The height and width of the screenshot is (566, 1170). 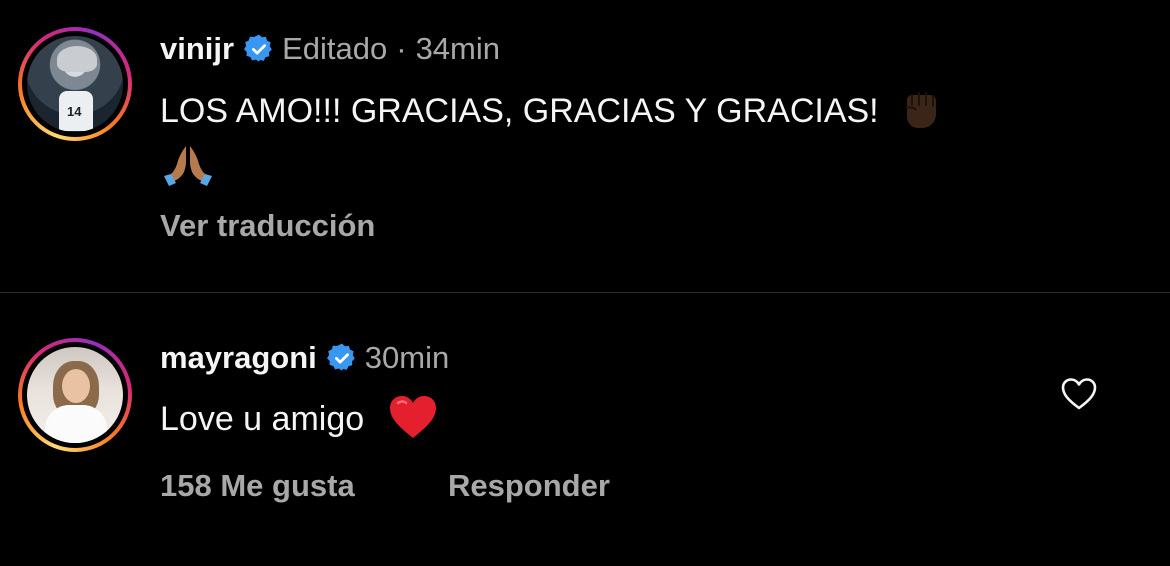 I want to click on username: mayragoni, so click(x=238, y=358).